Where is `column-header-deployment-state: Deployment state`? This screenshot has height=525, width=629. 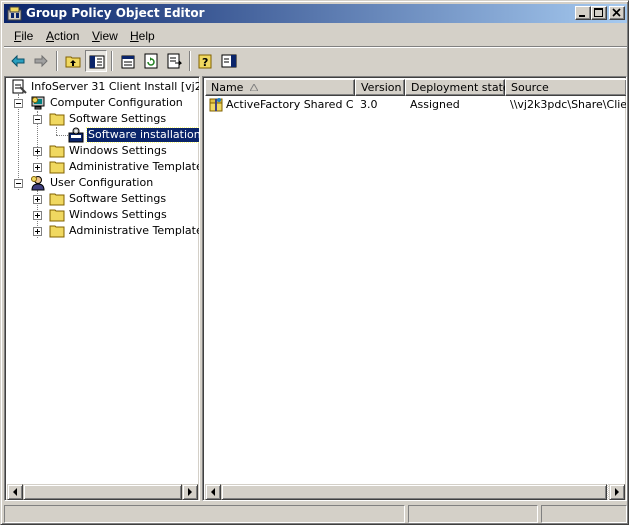 column-header-deployment-state: Deployment state is located at coordinates (457, 87).